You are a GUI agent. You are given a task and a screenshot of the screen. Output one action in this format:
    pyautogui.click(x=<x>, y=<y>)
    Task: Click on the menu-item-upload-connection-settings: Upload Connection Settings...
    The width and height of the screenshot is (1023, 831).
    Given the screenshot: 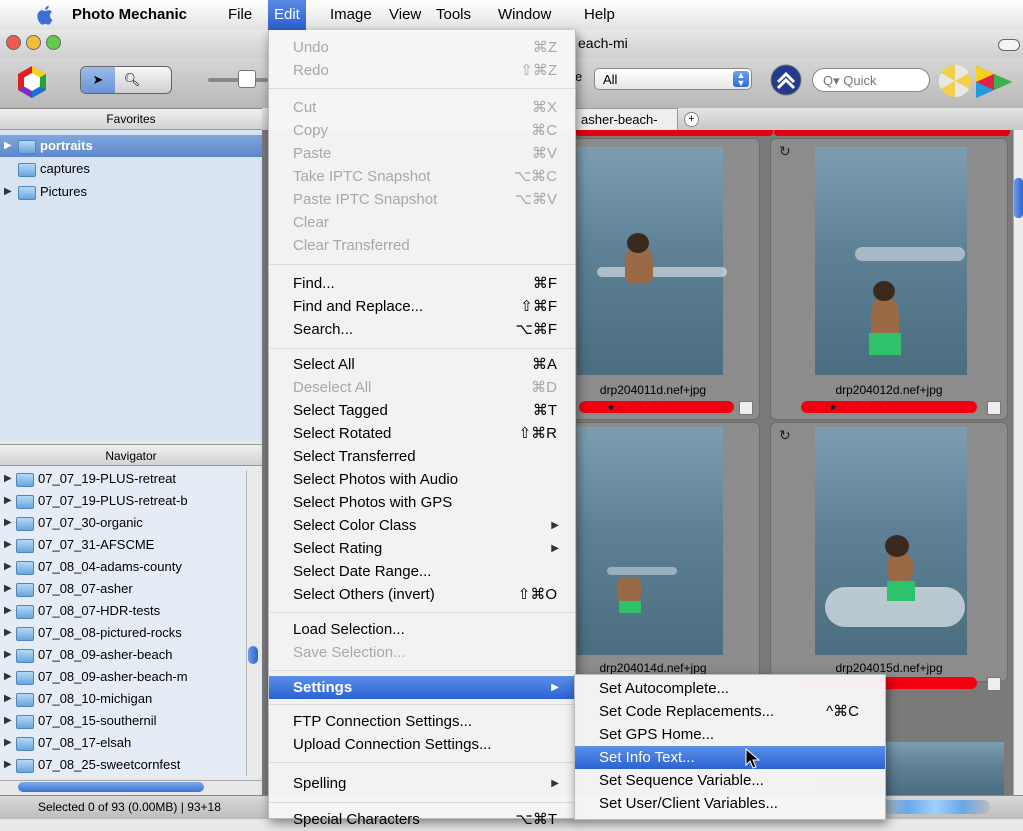 What is the action you would take?
    pyautogui.click(x=422, y=744)
    